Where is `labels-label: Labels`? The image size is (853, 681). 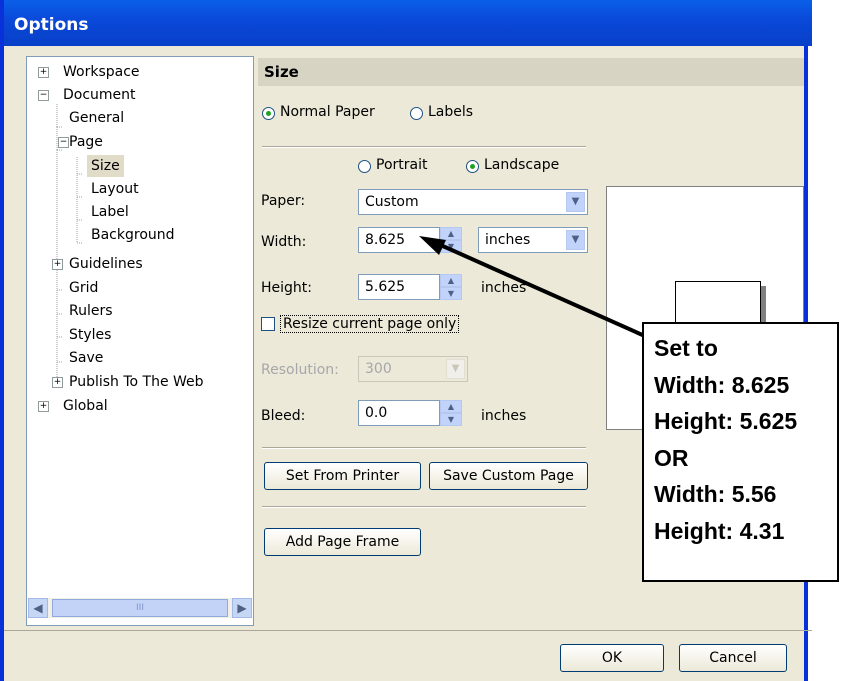
labels-label: Labels is located at coordinates (450, 112).